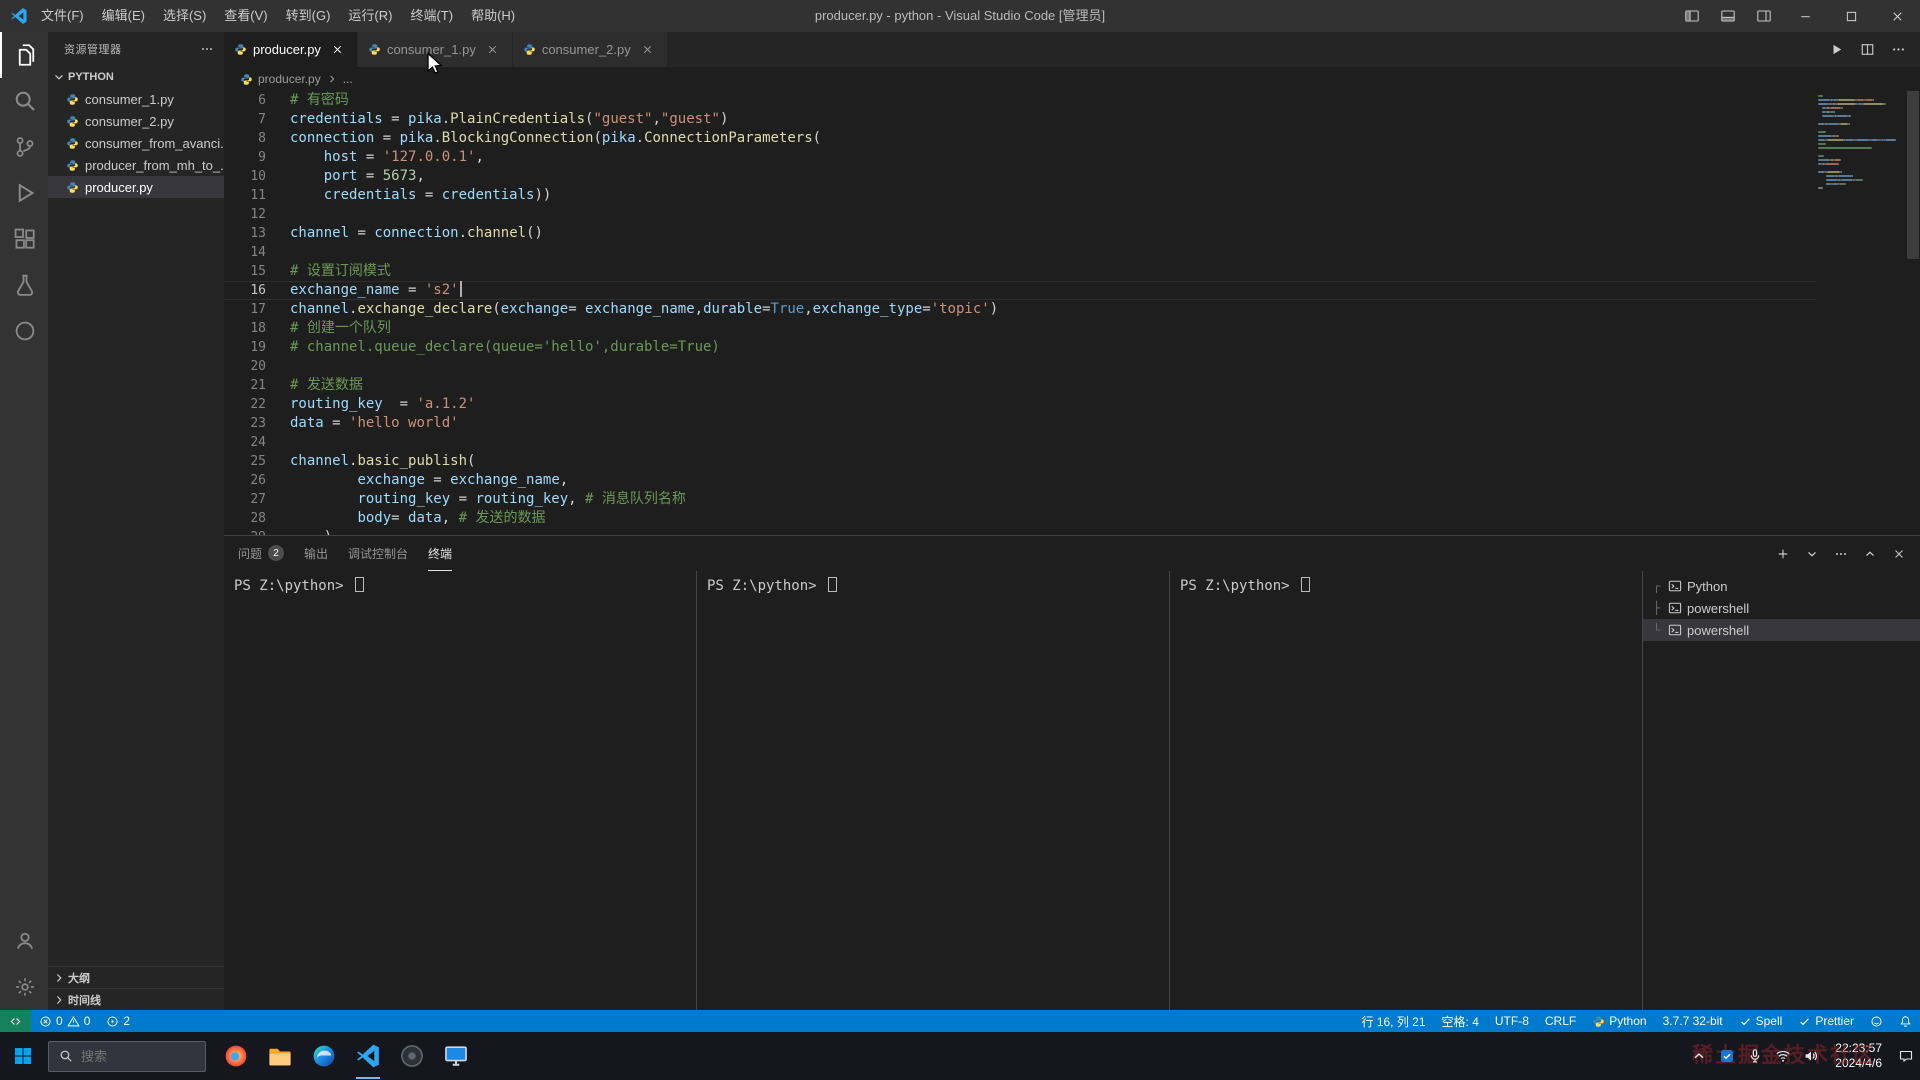 Image resolution: width=1920 pixels, height=1080 pixels. Describe the element at coordinates (1861, 313) in the screenshot. I see `minimap` at that location.